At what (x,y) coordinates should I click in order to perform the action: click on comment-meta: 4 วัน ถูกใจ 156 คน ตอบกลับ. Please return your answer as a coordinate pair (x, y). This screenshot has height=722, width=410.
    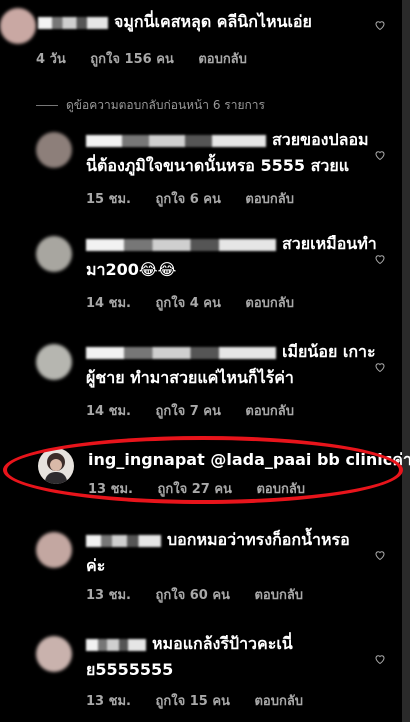
    Looking at the image, I should click on (151, 58).